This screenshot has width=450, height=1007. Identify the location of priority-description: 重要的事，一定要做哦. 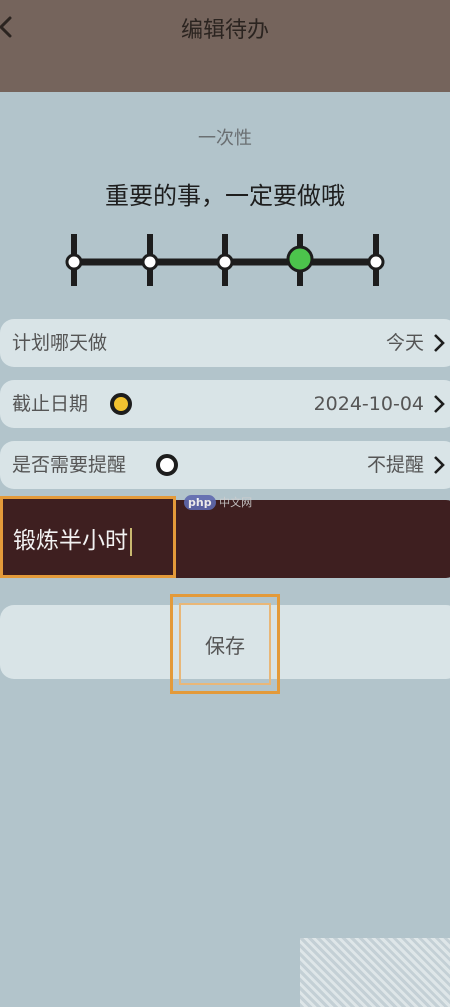
(225, 196).